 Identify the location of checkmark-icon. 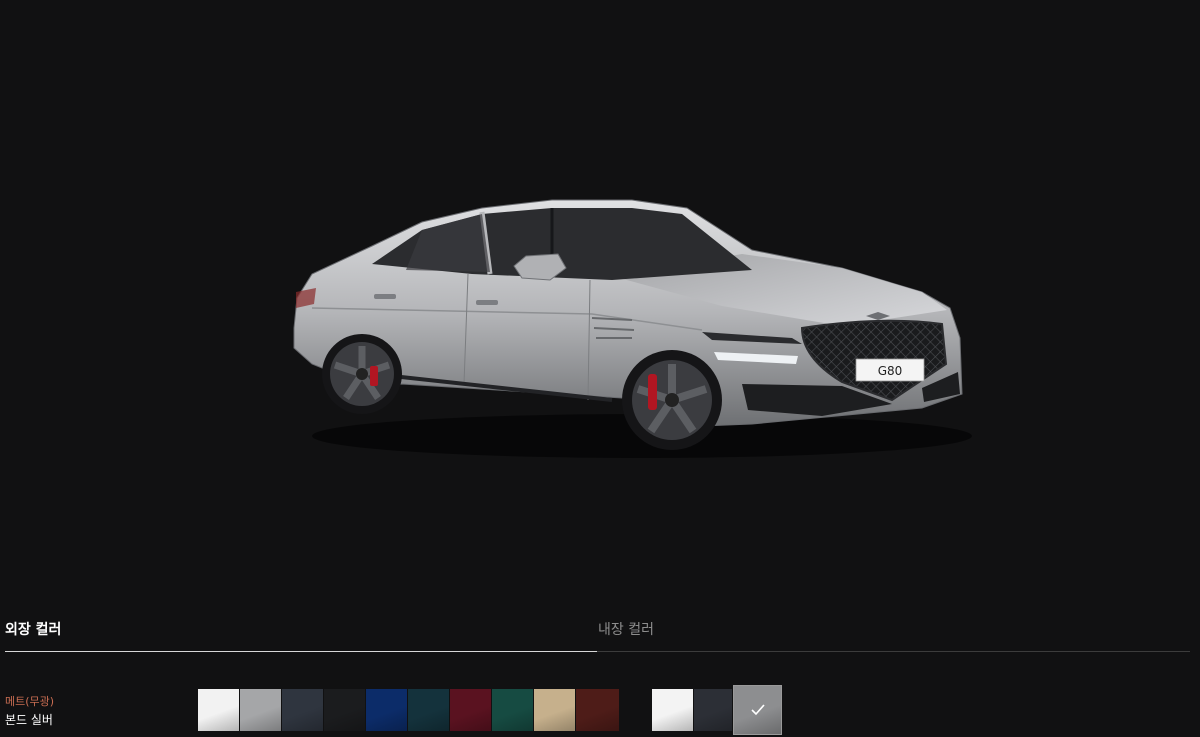
(757, 710).